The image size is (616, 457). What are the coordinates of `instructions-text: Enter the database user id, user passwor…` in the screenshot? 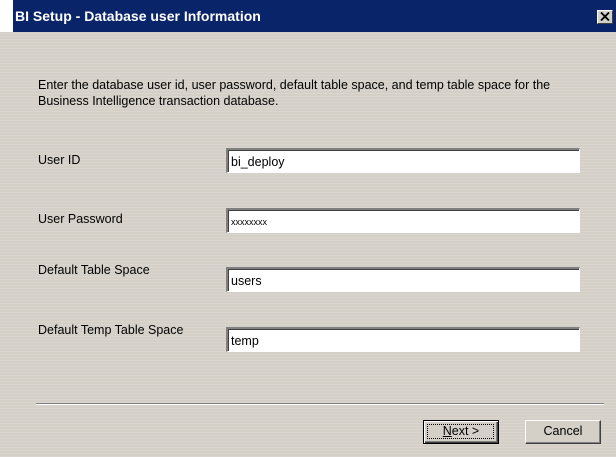 It's located at (294, 93).